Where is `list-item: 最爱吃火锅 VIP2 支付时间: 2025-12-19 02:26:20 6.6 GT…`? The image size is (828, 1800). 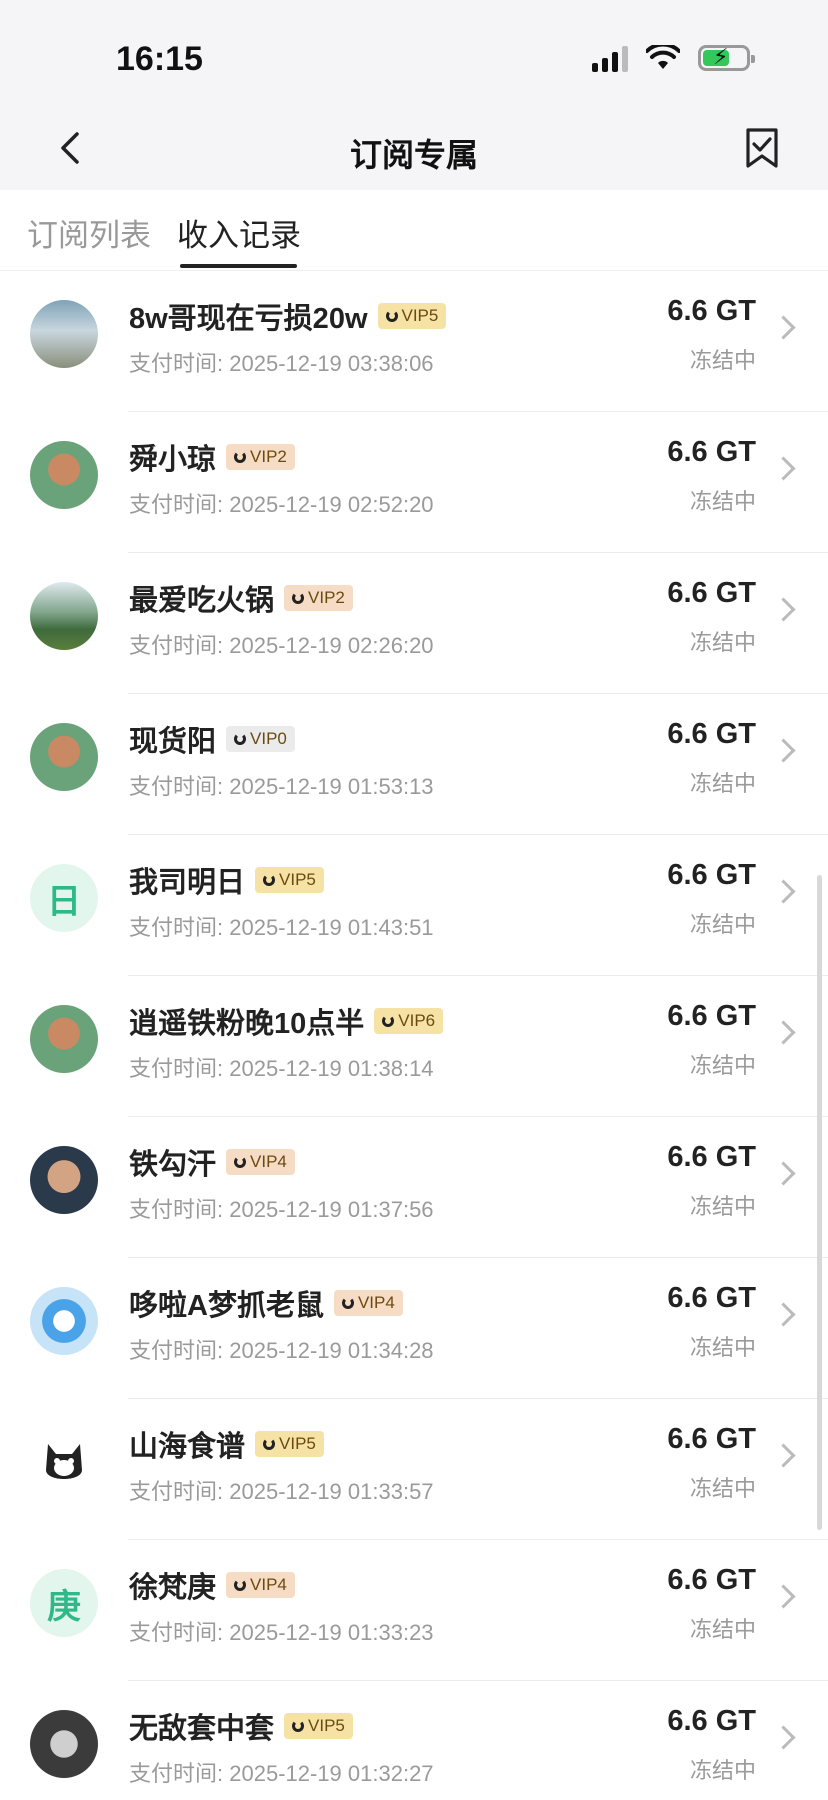
list-item: 最爱吃火锅 VIP2 支付时间: 2025-12-19 02:26:20 6.6 GT… is located at coordinates (414, 623).